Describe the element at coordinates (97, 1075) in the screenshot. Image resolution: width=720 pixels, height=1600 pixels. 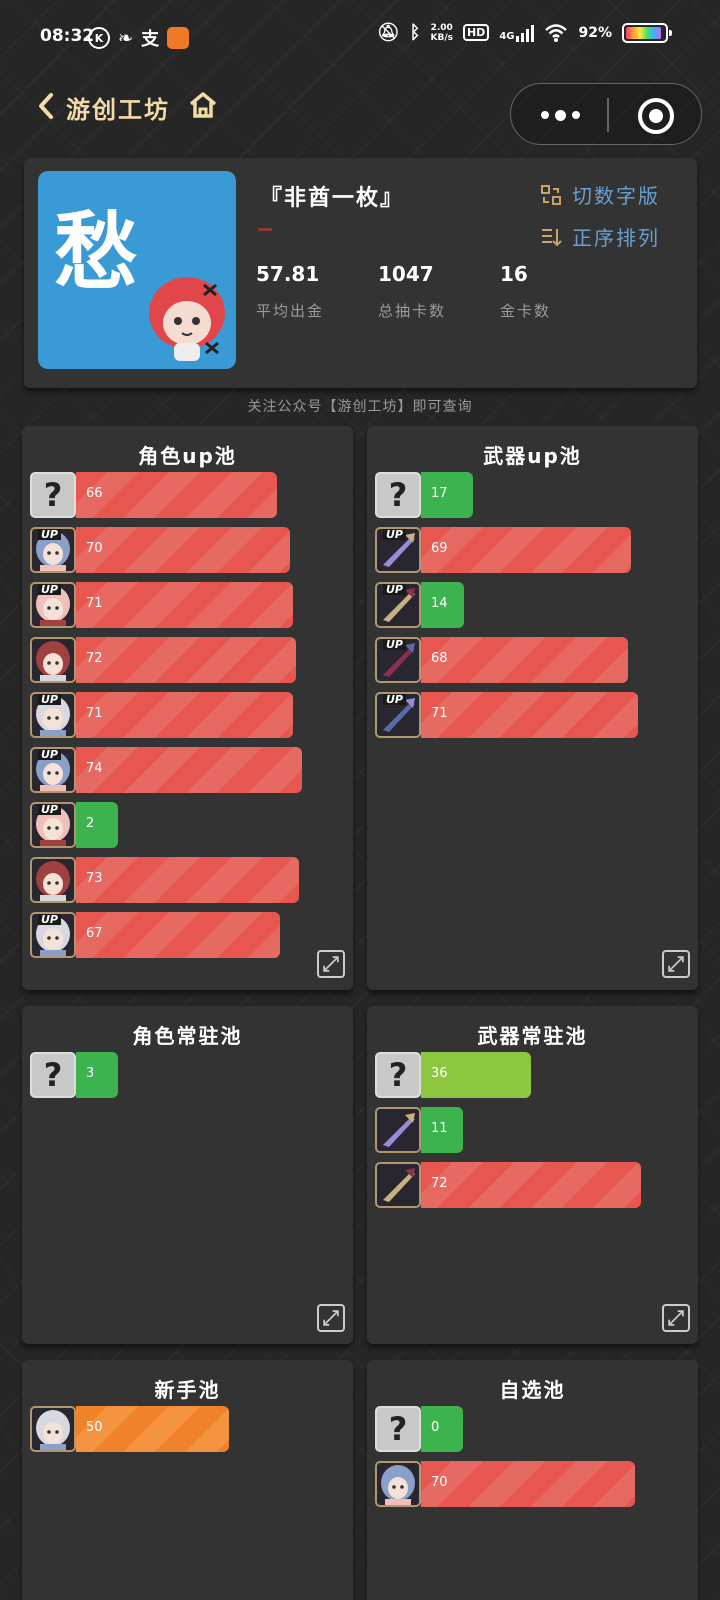
I see `pull-count-bar: 3` at that location.